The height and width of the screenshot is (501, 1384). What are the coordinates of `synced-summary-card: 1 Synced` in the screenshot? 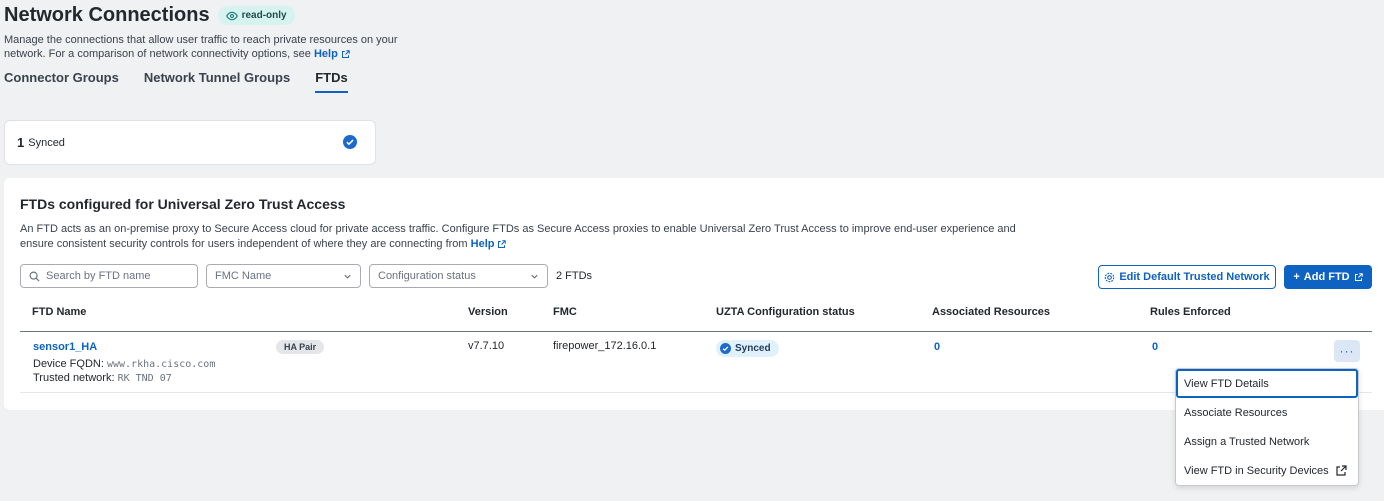 It's located at (190, 142).